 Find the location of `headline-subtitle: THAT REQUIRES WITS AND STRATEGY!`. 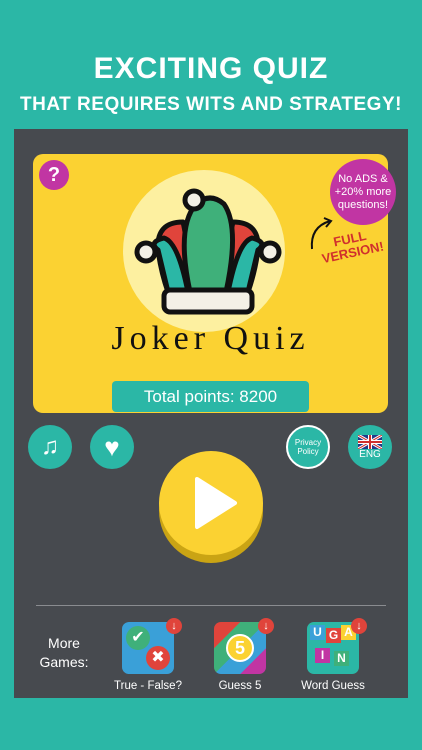

headline-subtitle: THAT REQUIRES WITS AND STRATEGY! is located at coordinates (211, 104).